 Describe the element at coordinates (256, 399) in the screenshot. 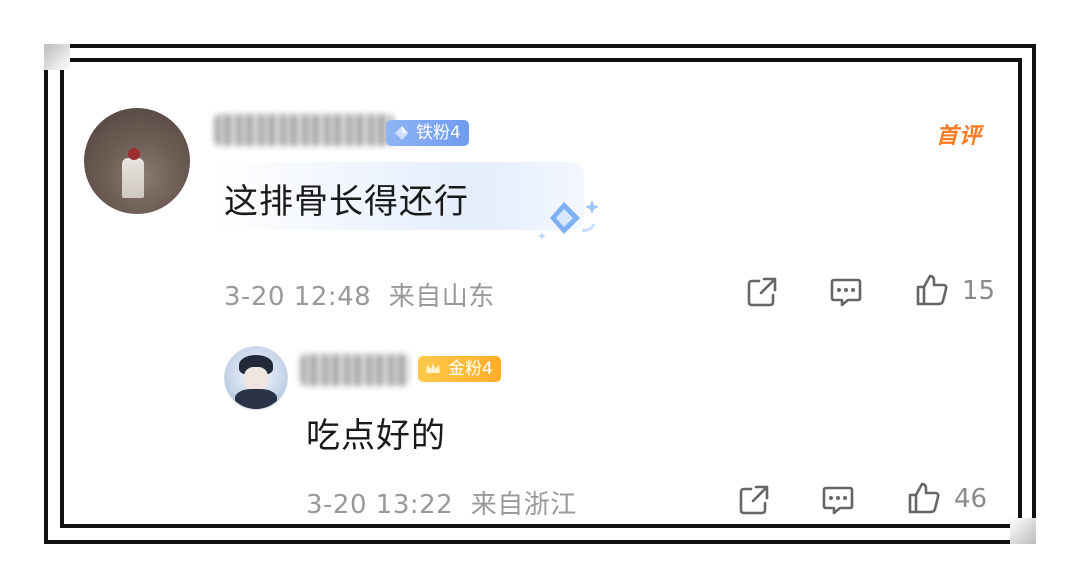

I see `avatar-suit` at that location.